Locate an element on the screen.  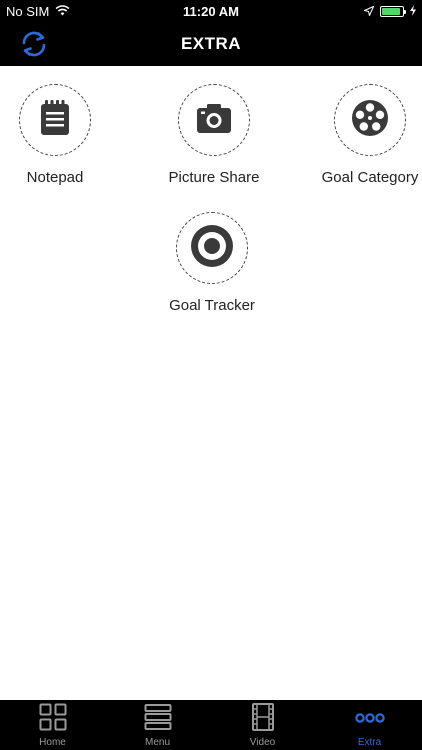
tab-home-label: Home is located at coordinates (52, 742).